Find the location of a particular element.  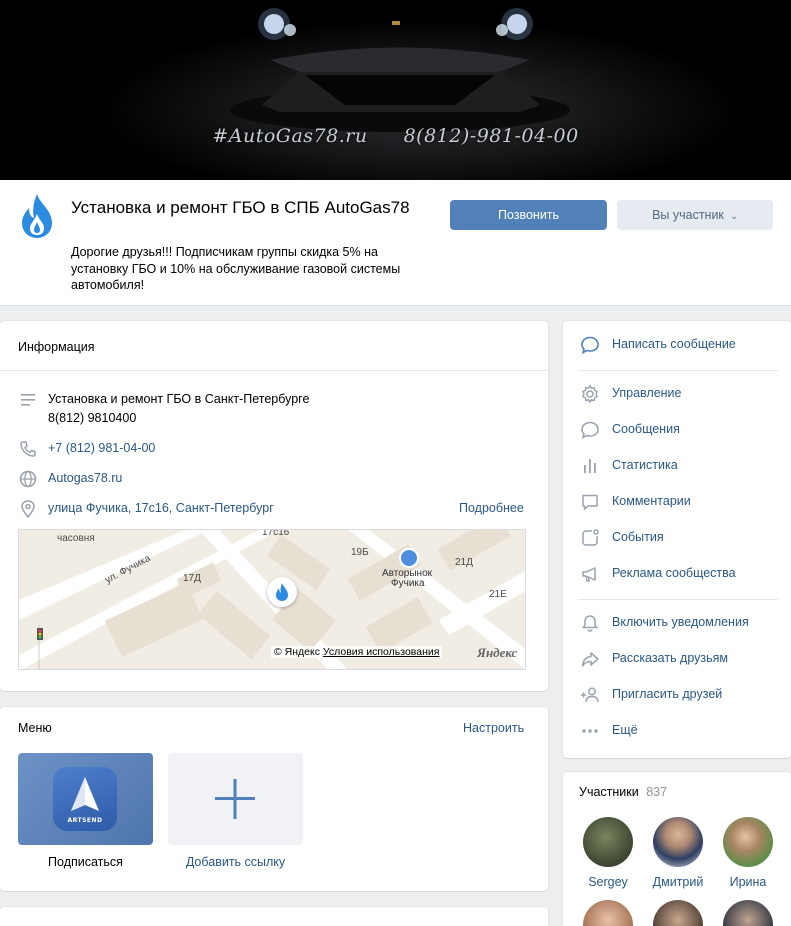

members-count: 837 is located at coordinates (657, 792).